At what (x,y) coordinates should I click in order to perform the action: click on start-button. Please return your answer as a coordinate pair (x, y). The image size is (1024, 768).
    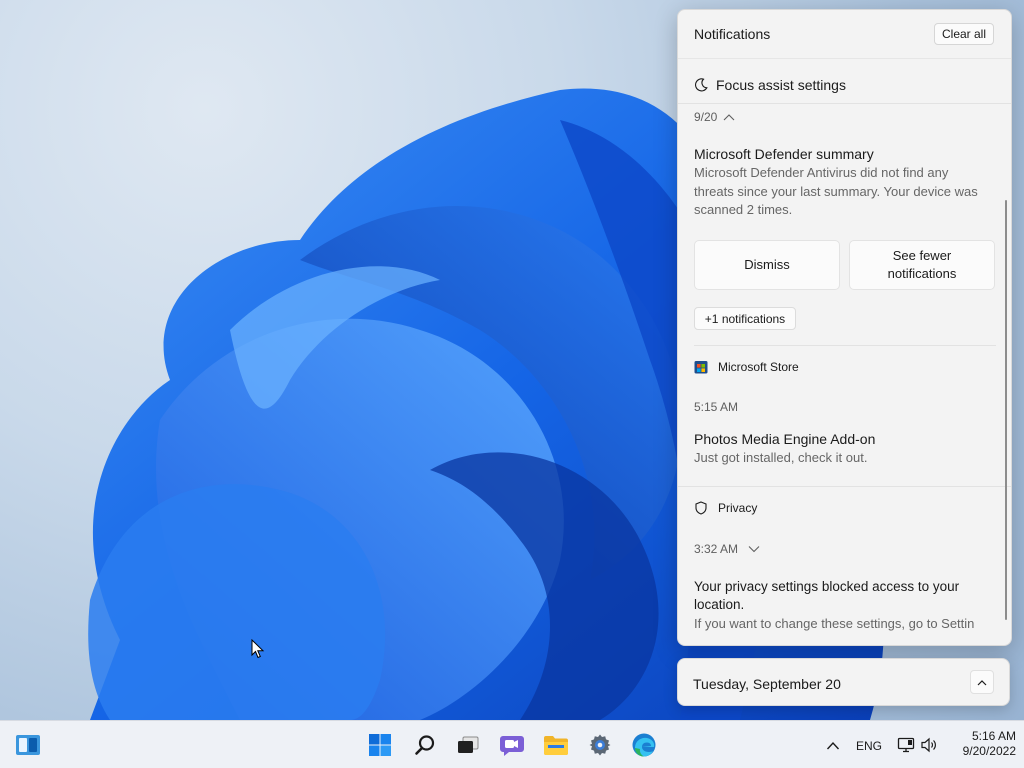
    Looking at the image, I should click on (380, 745).